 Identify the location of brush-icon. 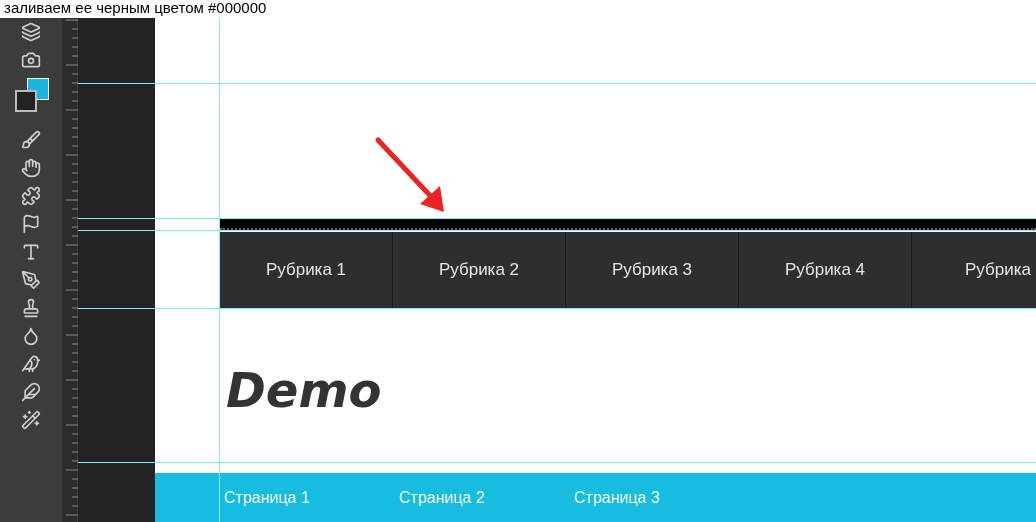
(31, 140).